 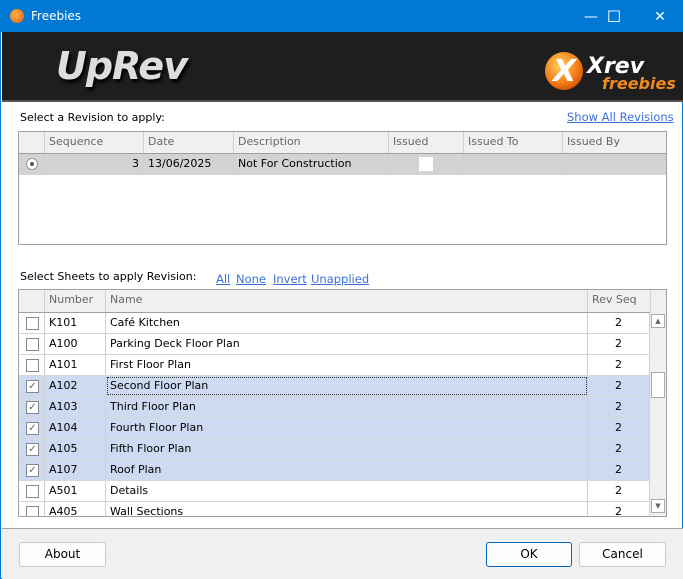 What do you see at coordinates (122, 66) in the screenshot?
I see `uprev-logo: UpRev` at bounding box center [122, 66].